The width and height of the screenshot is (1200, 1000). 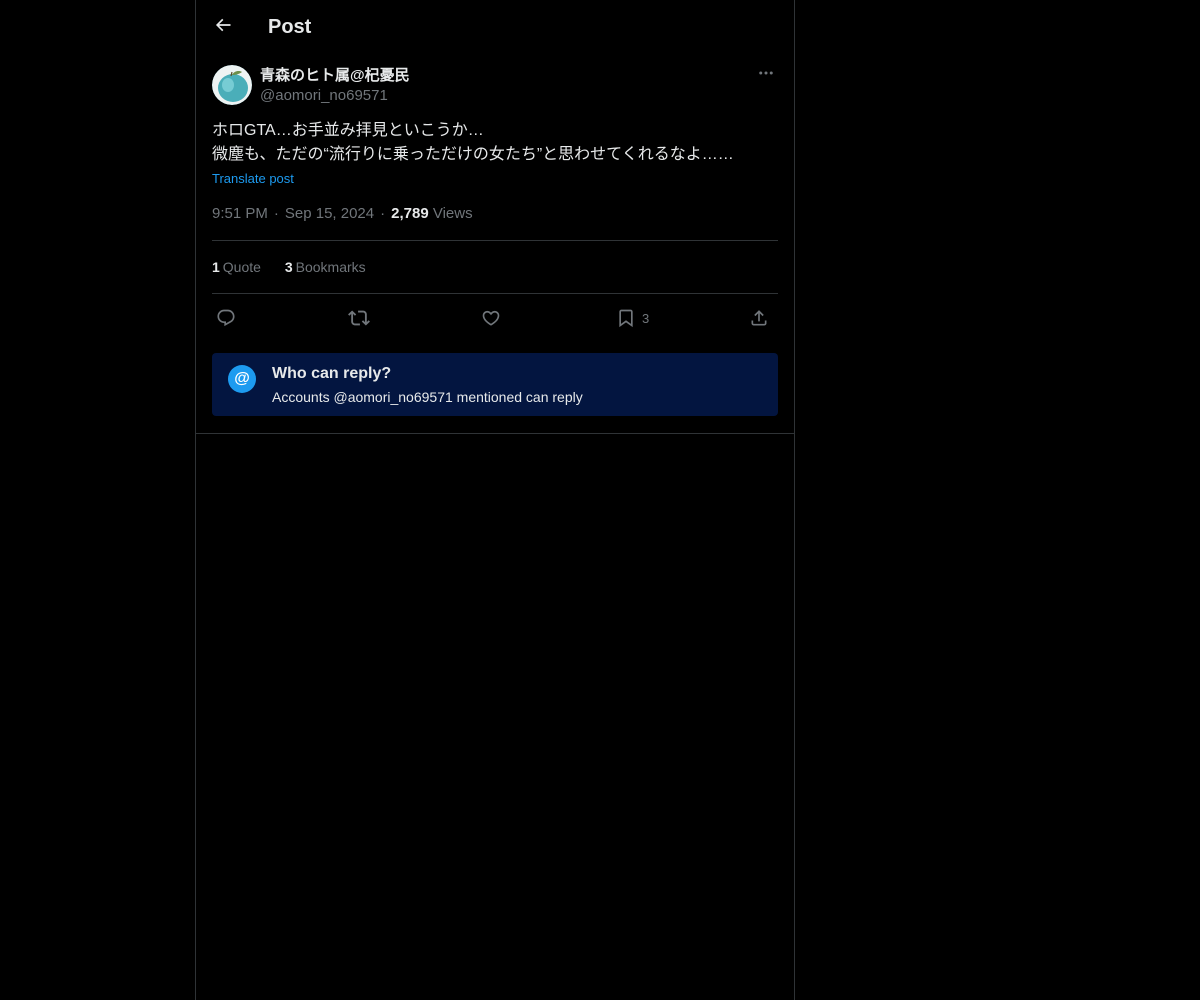 I want to click on views-count: 2,789, so click(x=410, y=213).